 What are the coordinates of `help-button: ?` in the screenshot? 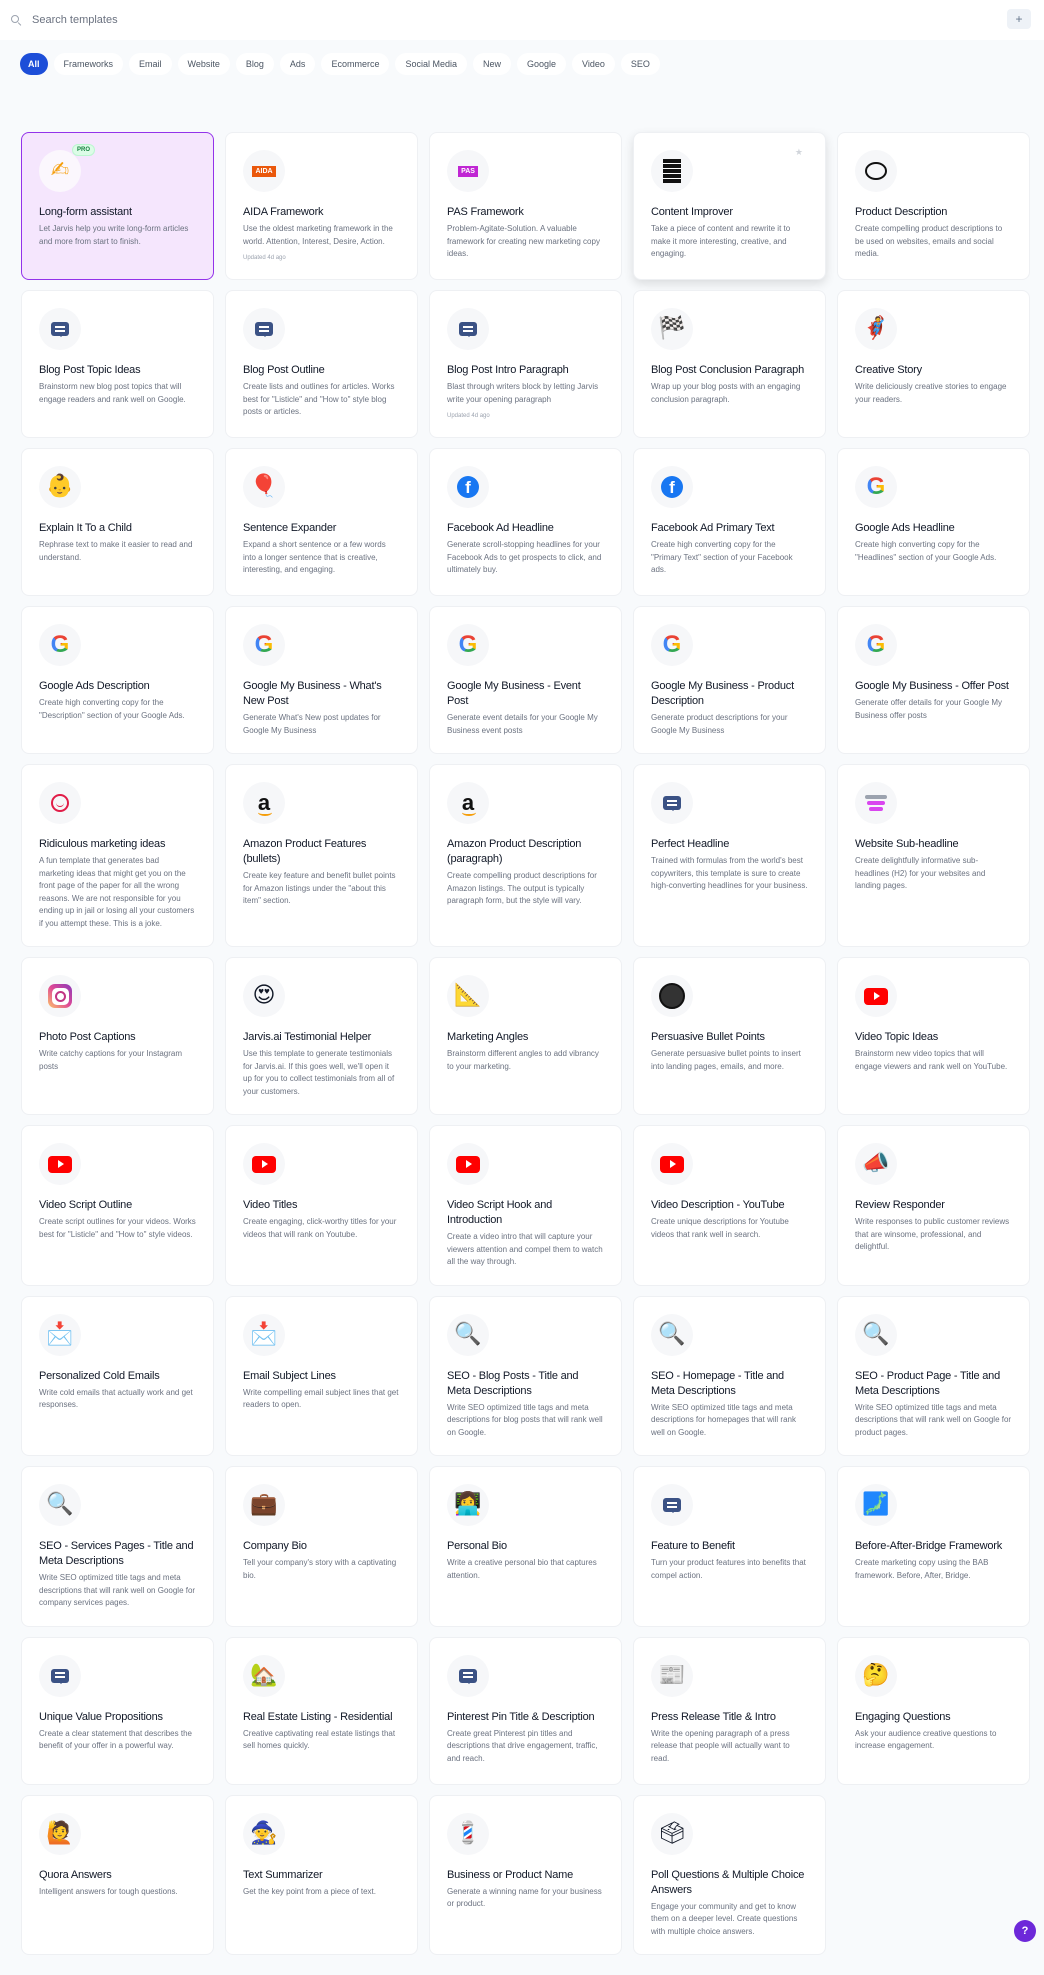 It's located at (1025, 1931).